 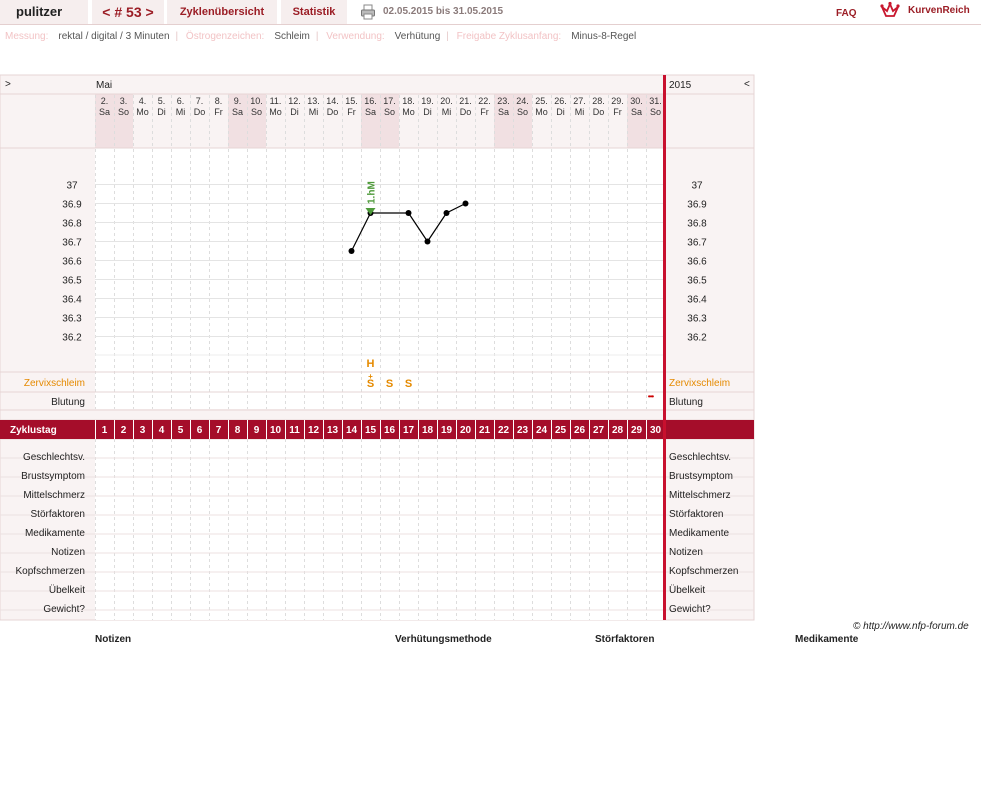 What do you see at coordinates (257, 430) in the screenshot?
I see `cycle-day-number: 9` at bounding box center [257, 430].